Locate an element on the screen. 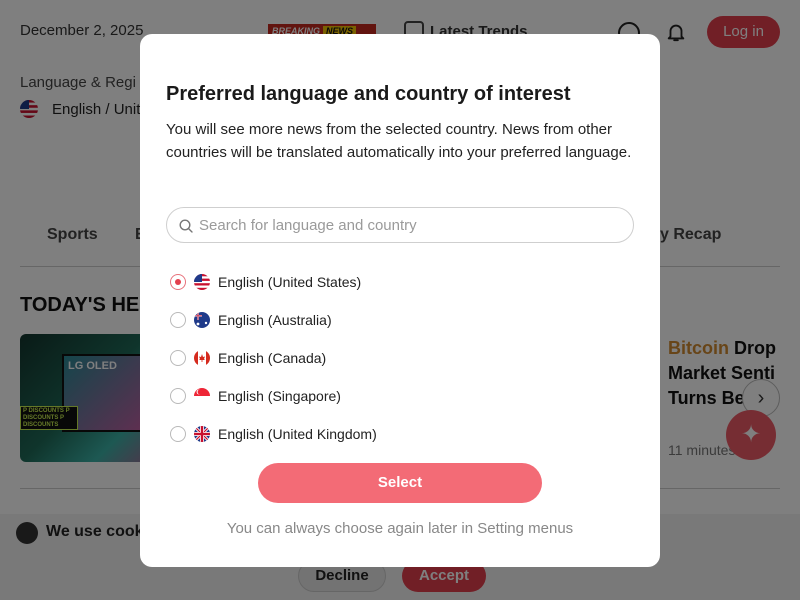 The image size is (800, 600). au-flag-icon is located at coordinates (202, 320).